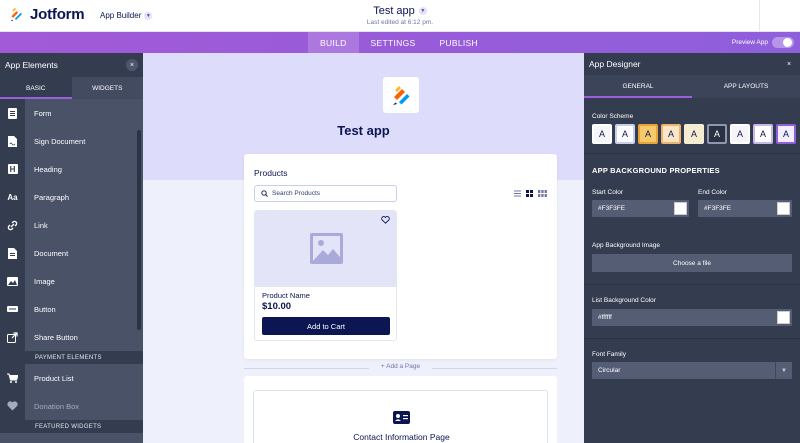  I want to click on element-label: Button, so click(45, 309).